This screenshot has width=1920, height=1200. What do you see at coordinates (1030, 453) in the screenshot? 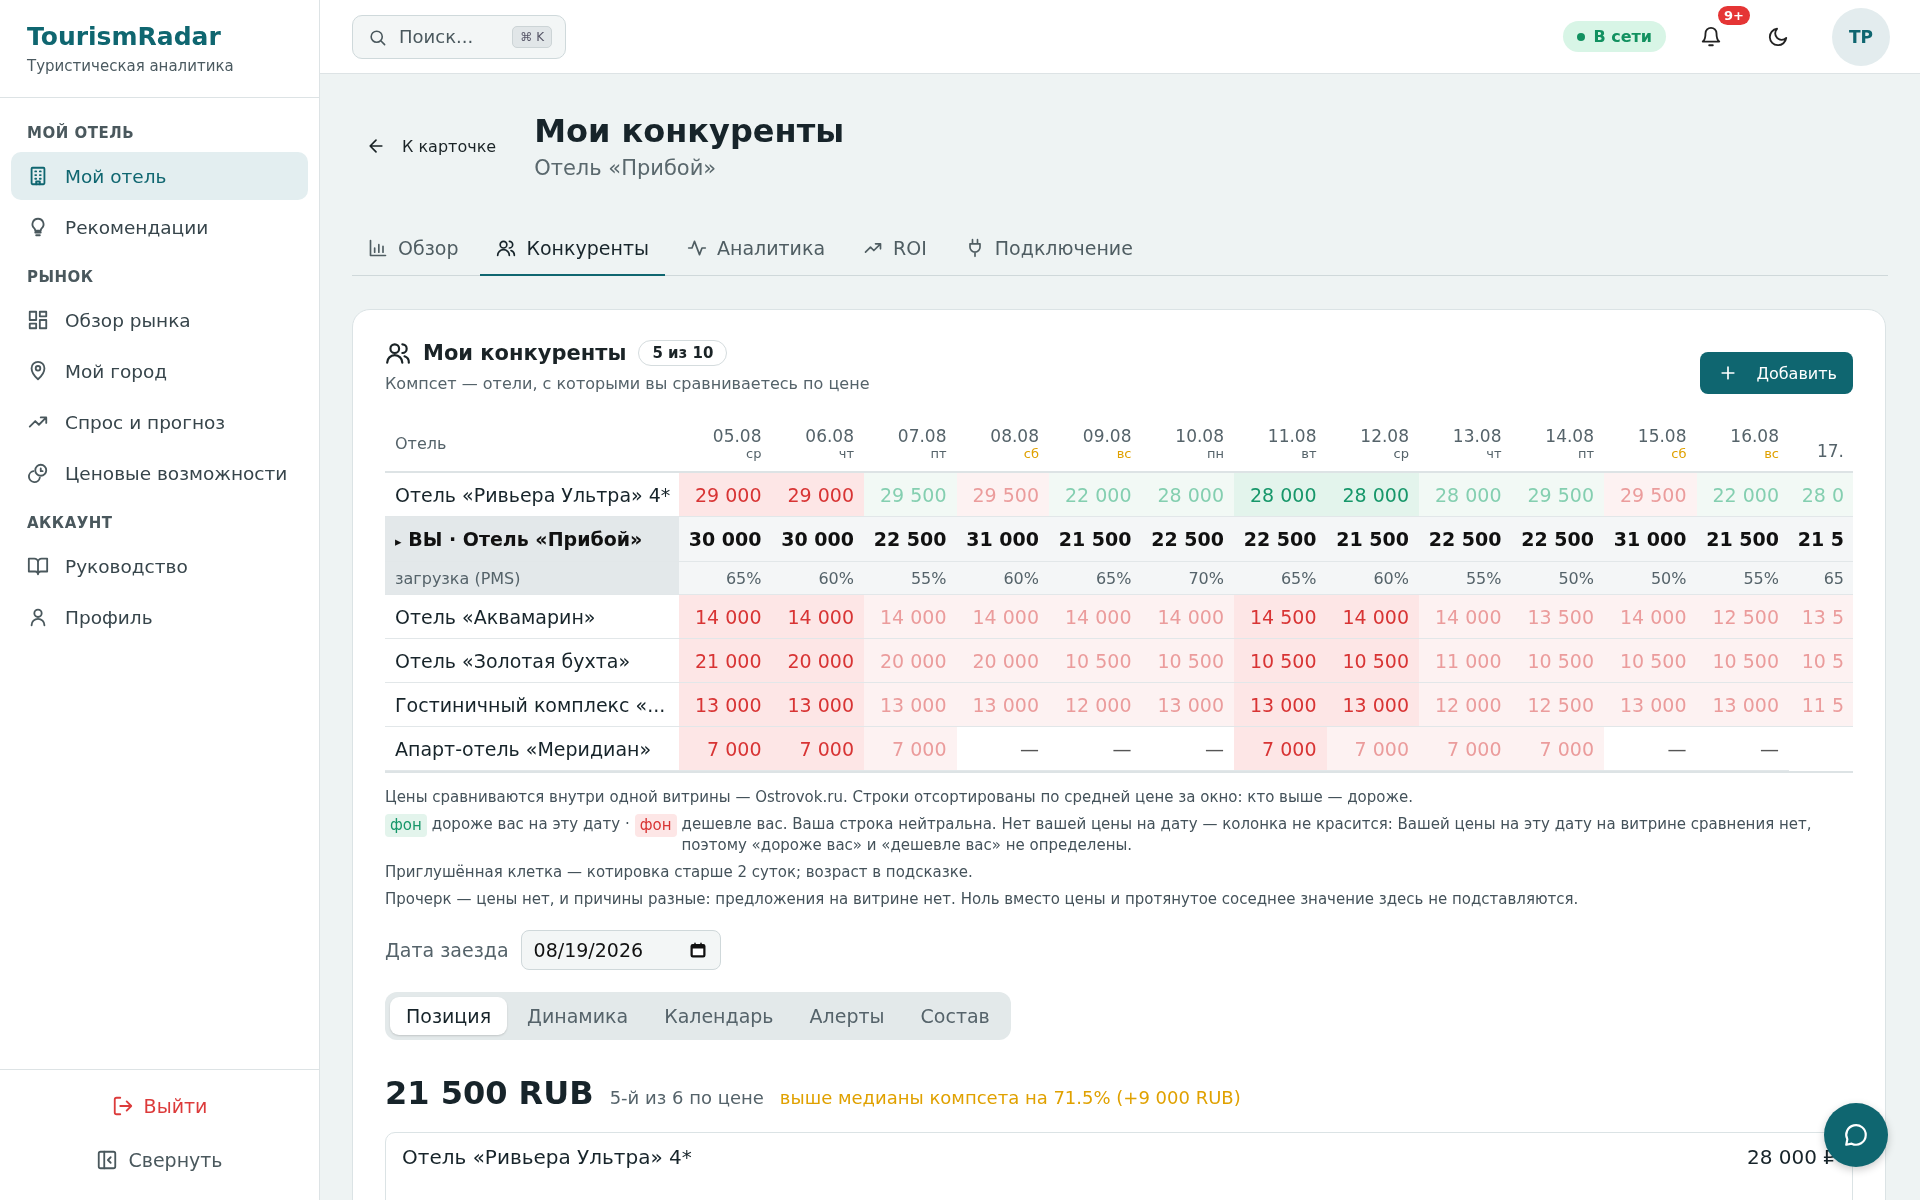
I see `weekday-label: сб` at bounding box center [1030, 453].